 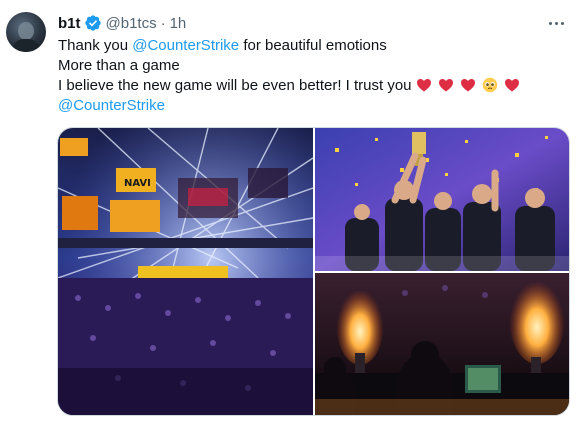 I want to click on player-pyro-flames-photo, so click(x=442, y=344).